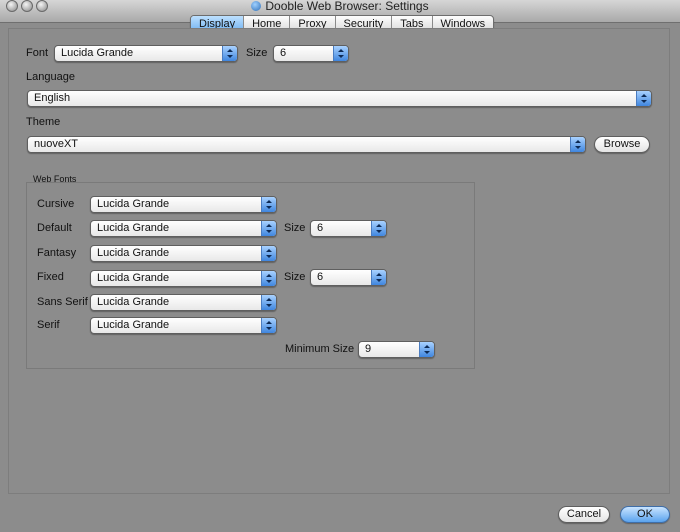 Image resolution: width=680 pixels, height=532 pixels. I want to click on fantasy-label: Fantasy, so click(57, 253).